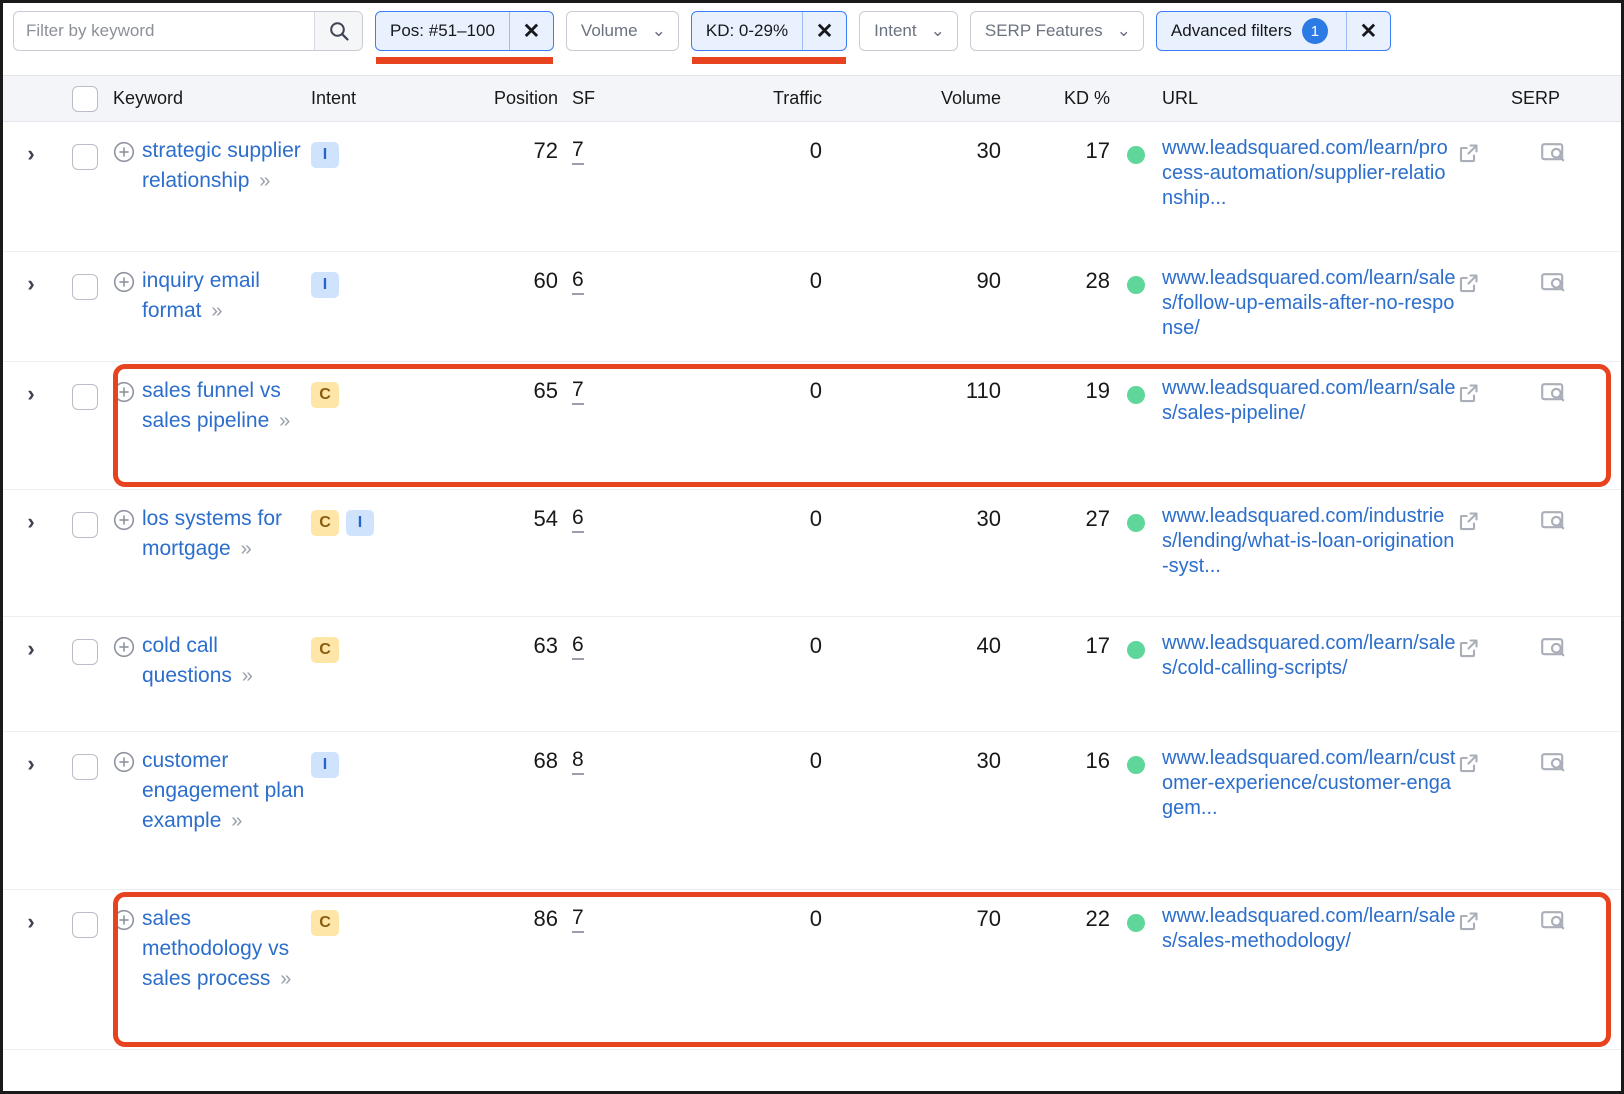 The height and width of the screenshot is (1094, 1624). What do you see at coordinates (622, 31) in the screenshot?
I see `filter-chip-volume: Volume ⌄` at bounding box center [622, 31].